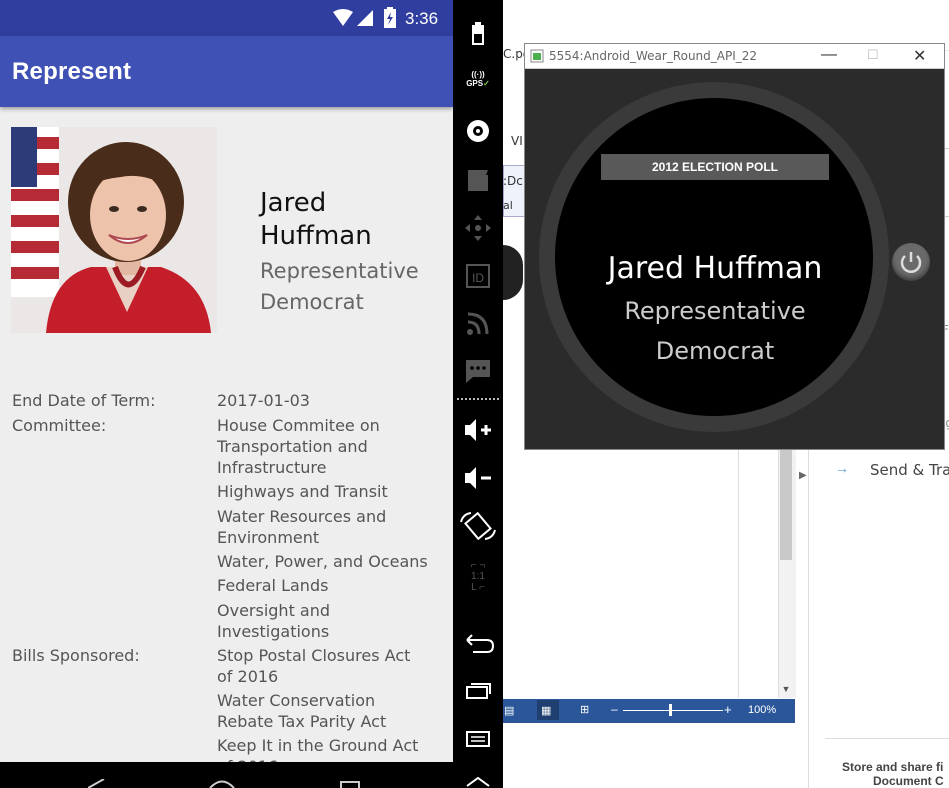  Describe the element at coordinates (478, 394) in the screenshot. I see `emulator-toolbar: ((·)) GPS✓ ID ⌐ ¬ 1:1 L ⌐` at that location.